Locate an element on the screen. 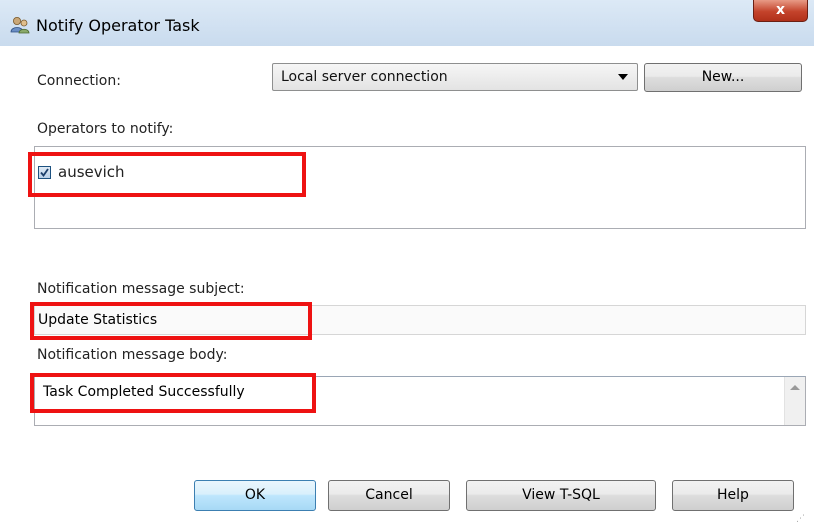 This screenshot has width=814, height=529. subject-label: Notification message subject: is located at coordinates (141, 289).